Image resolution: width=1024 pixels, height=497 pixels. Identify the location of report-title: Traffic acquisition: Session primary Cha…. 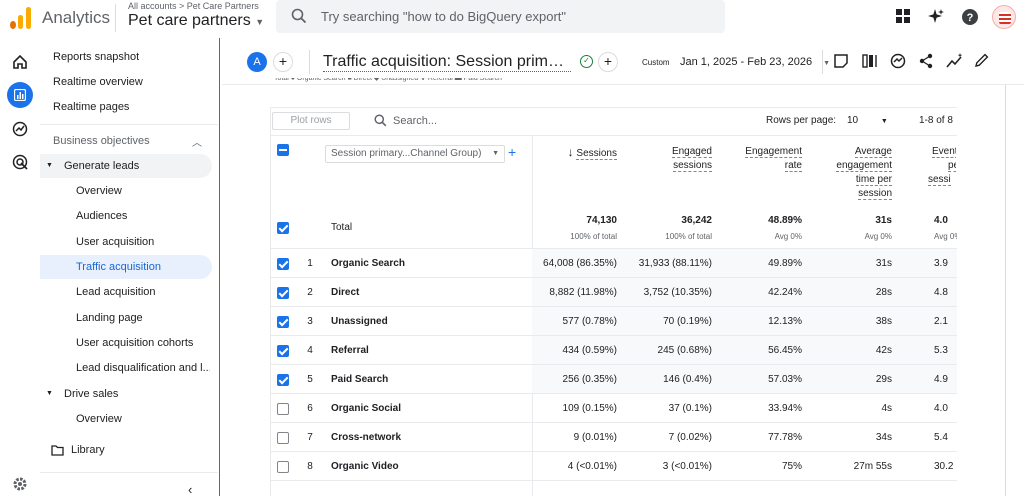
(447, 62).